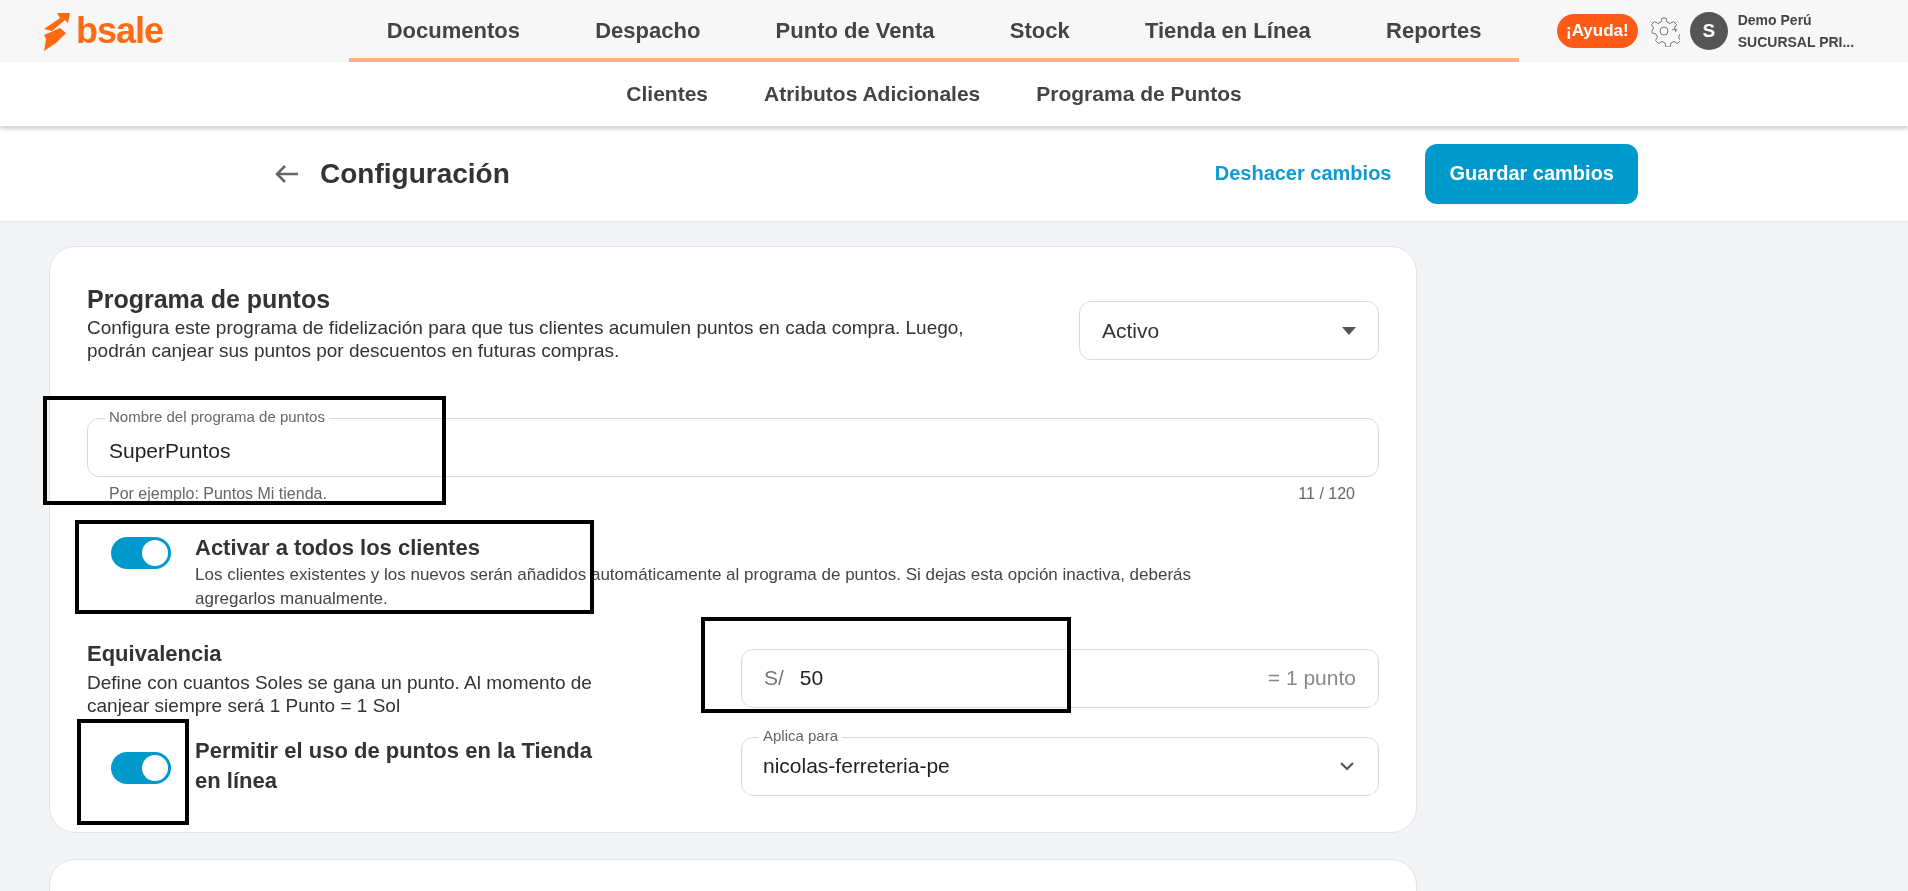 The height and width of the screenshot is (891, 1908). What do you see at coordinates (1139, 94) in the screenshot?
I see `subnav-tab: Programa de Puntos` at bounding box center [1139, 94].